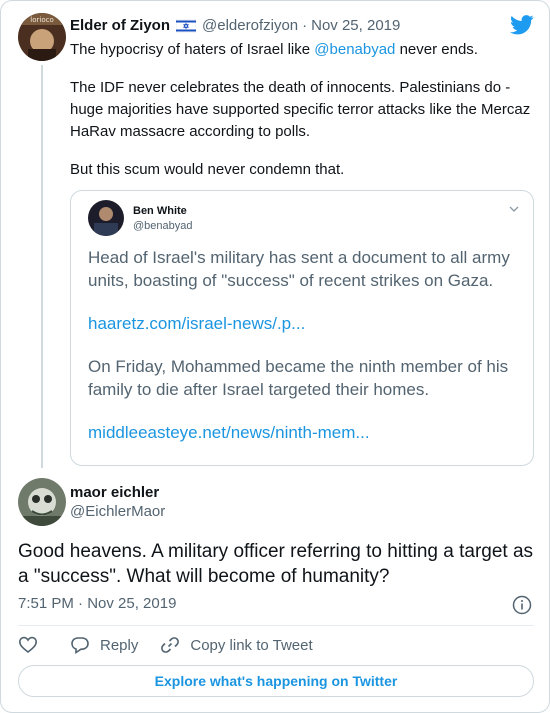  I want to click on quoted-avatar, so click(106, 218).